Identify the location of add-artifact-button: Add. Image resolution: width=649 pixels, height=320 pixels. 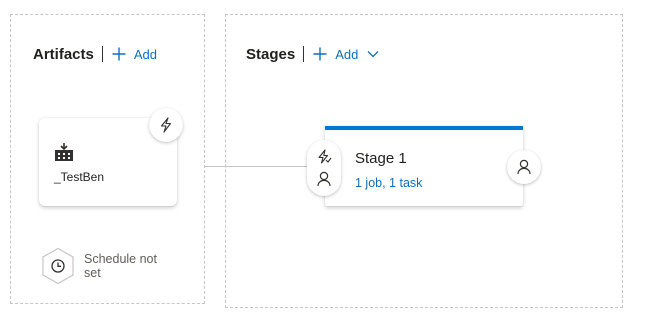
(134, 54).